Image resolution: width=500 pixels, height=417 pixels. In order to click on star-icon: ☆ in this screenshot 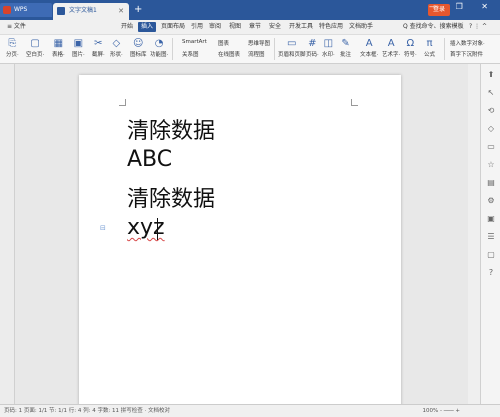, I will do `click(491, 165)`.